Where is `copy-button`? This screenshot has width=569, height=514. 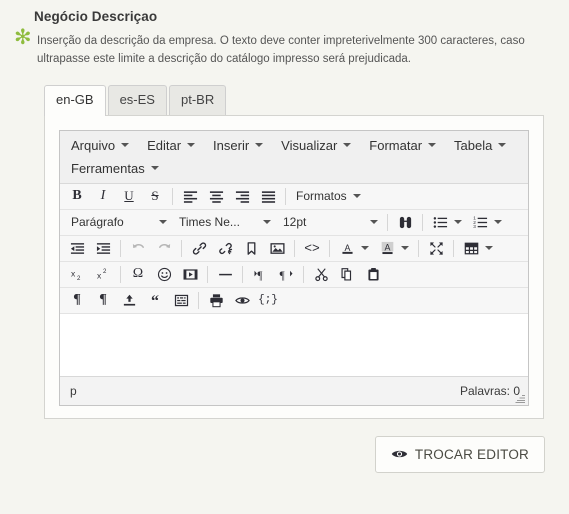
copy-button is located at coordinates (347, 274).